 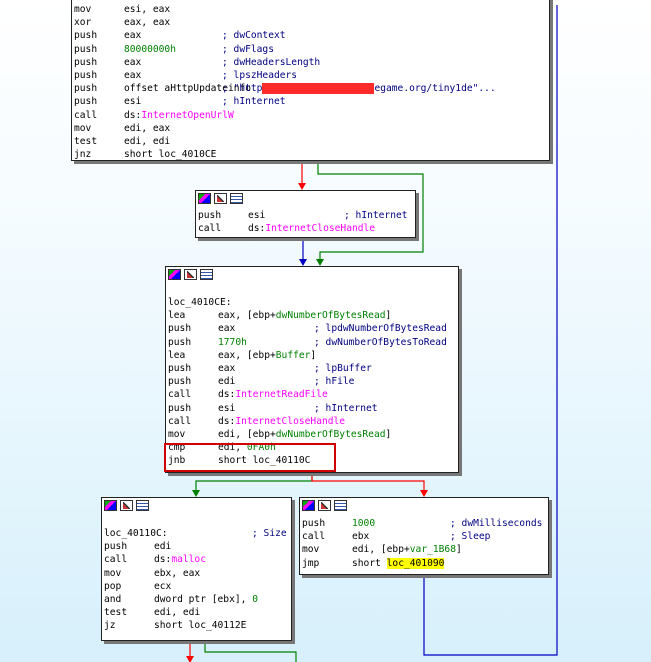 What do you see at coordinates (310, 49) in the screenshot?
I see `asm-line: push 80000000h ; dwFlags` at bounding box center [310, 49].